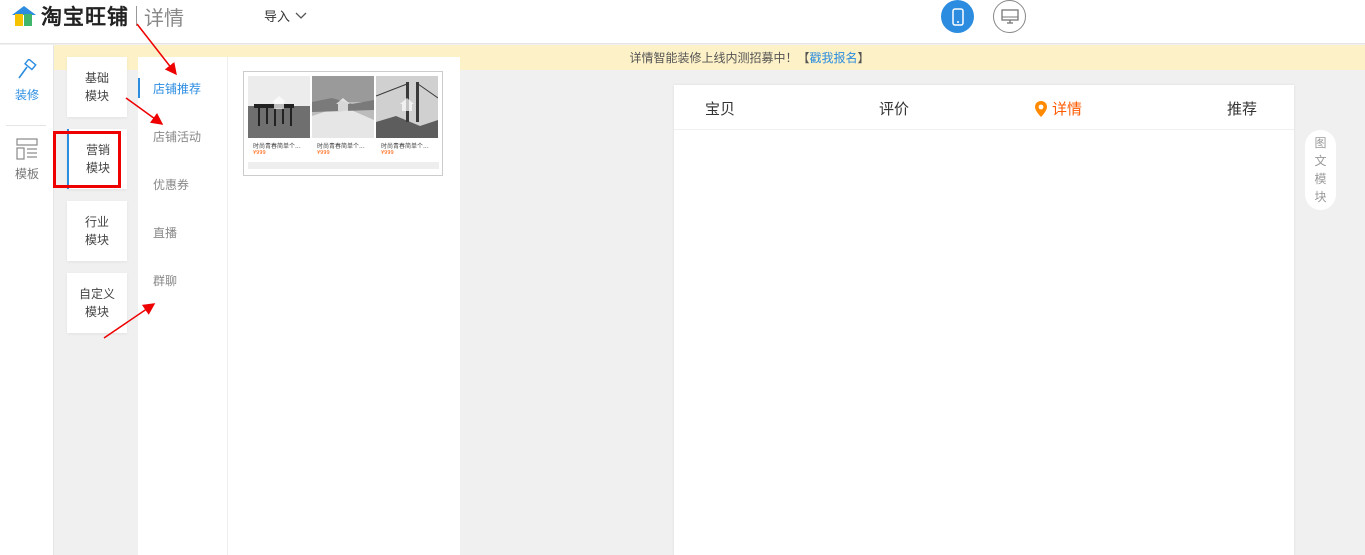  Describe the element at coordinates (136, 16) in the screenshot. I see `brand-divider` at that location.